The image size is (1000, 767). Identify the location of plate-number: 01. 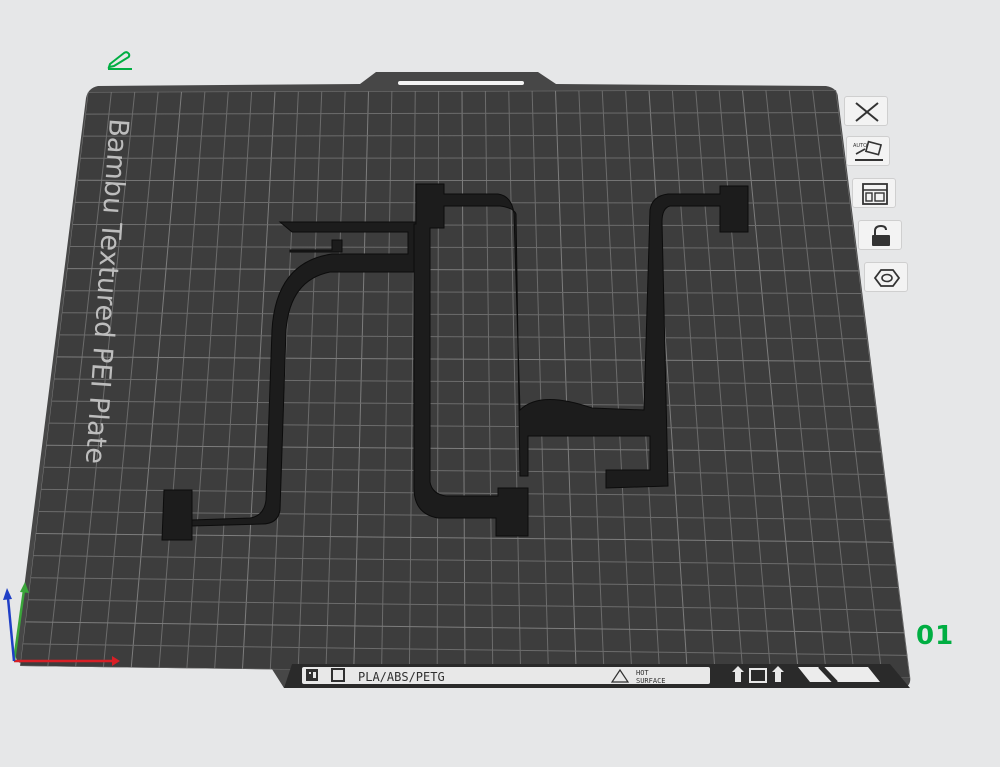
(935, 636).